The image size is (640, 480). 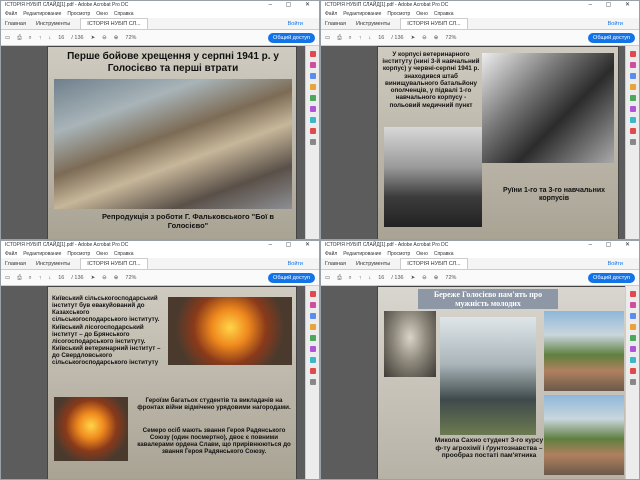 What do you see at coordinates (410, 344) in the screenshot?
I see `student-portrait-photo` at bounding box center [410, 344].